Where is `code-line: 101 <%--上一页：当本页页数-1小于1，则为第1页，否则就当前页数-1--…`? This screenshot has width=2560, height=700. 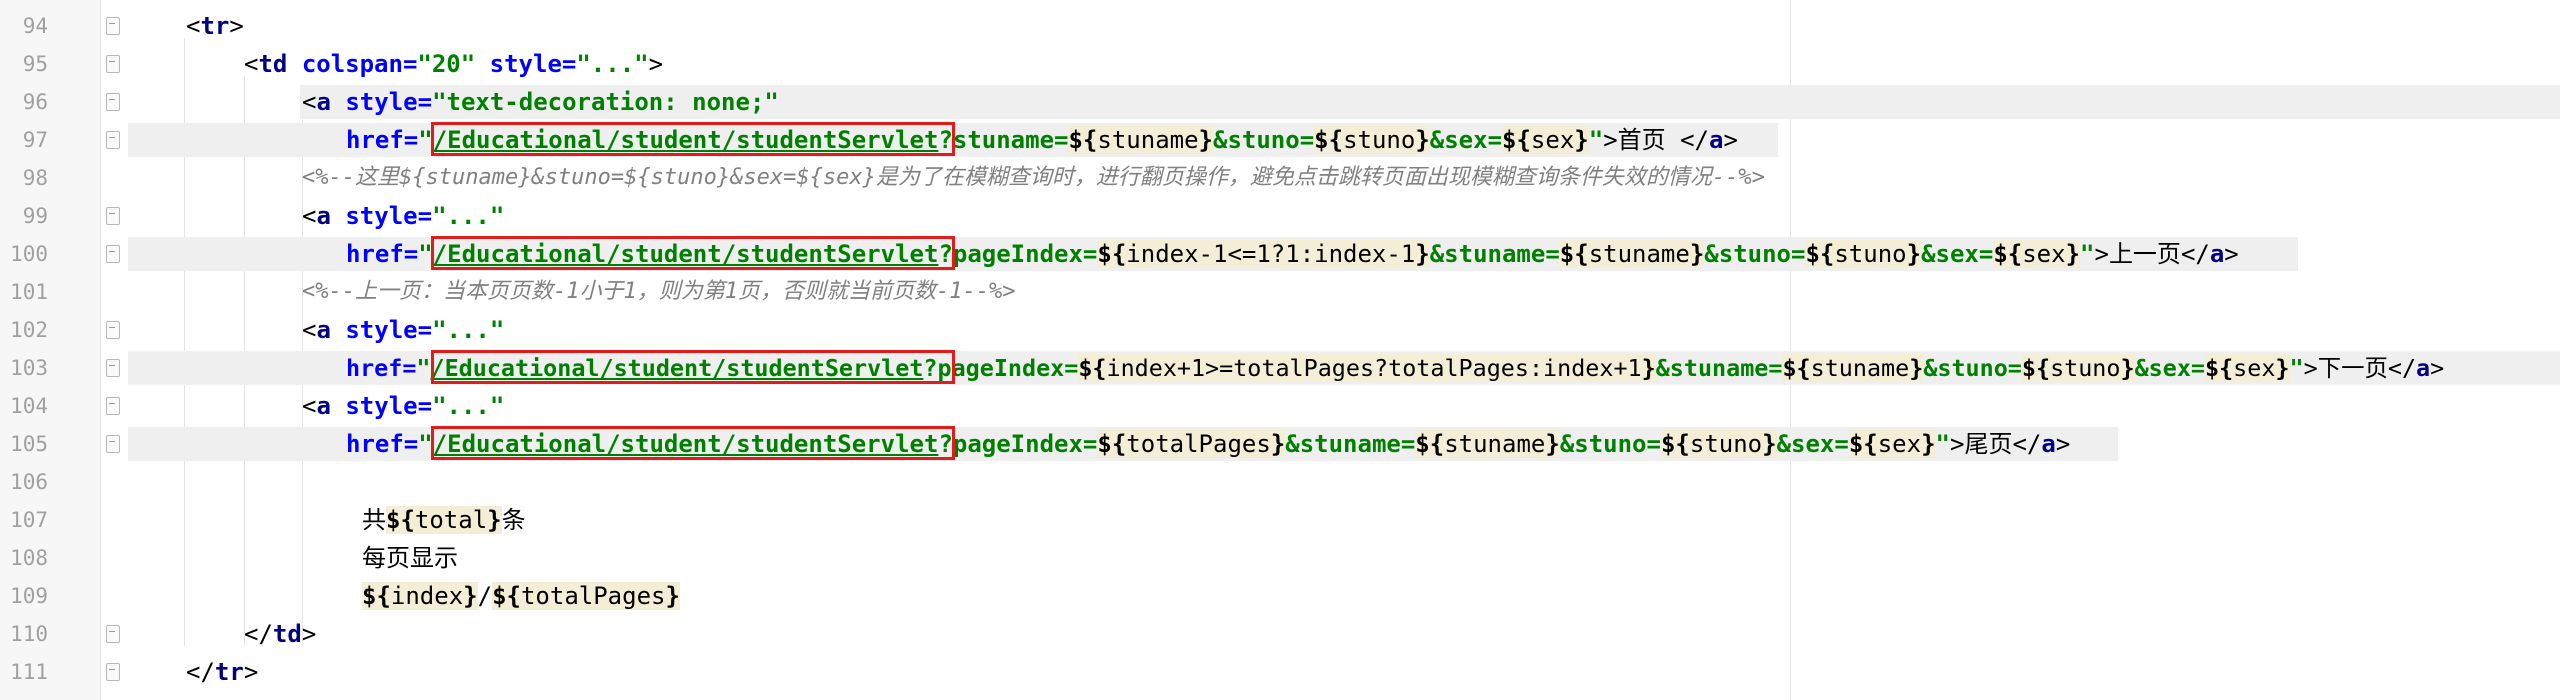 code-line: 101 <%--上一页：当本页页数-1小于1，则为第1页，否则就当前页数-1--… is located at coordinates (1280, 292).